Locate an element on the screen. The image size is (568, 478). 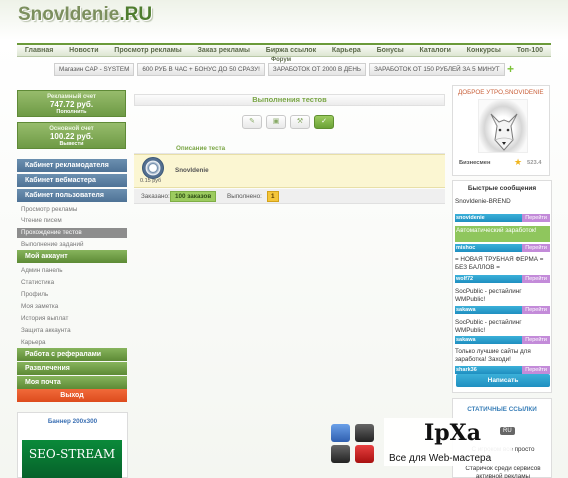
menu-item-security: Защита аккаунта is located at coordinates (46, 330).